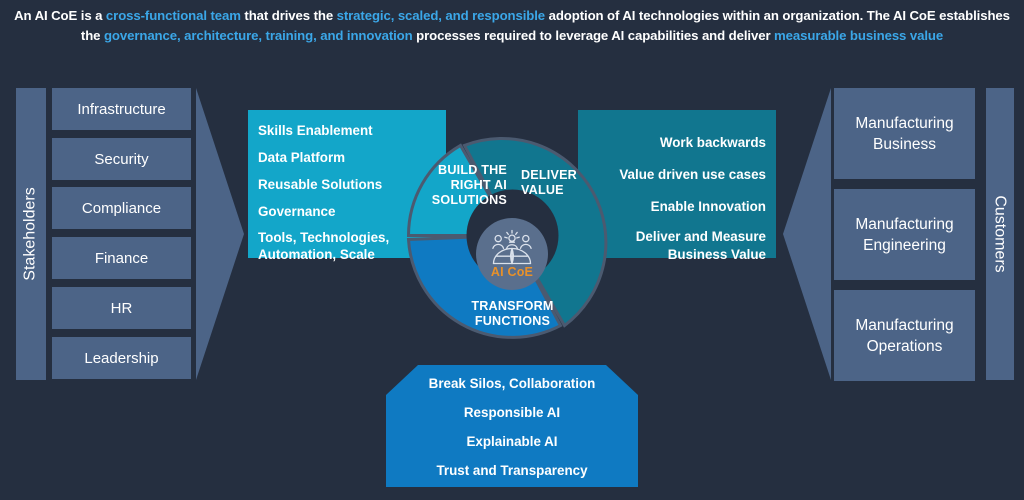 This screenshot has height=500, width=1024. I want to click on transform-panel-item: Explainable AI, so click(512, 441).